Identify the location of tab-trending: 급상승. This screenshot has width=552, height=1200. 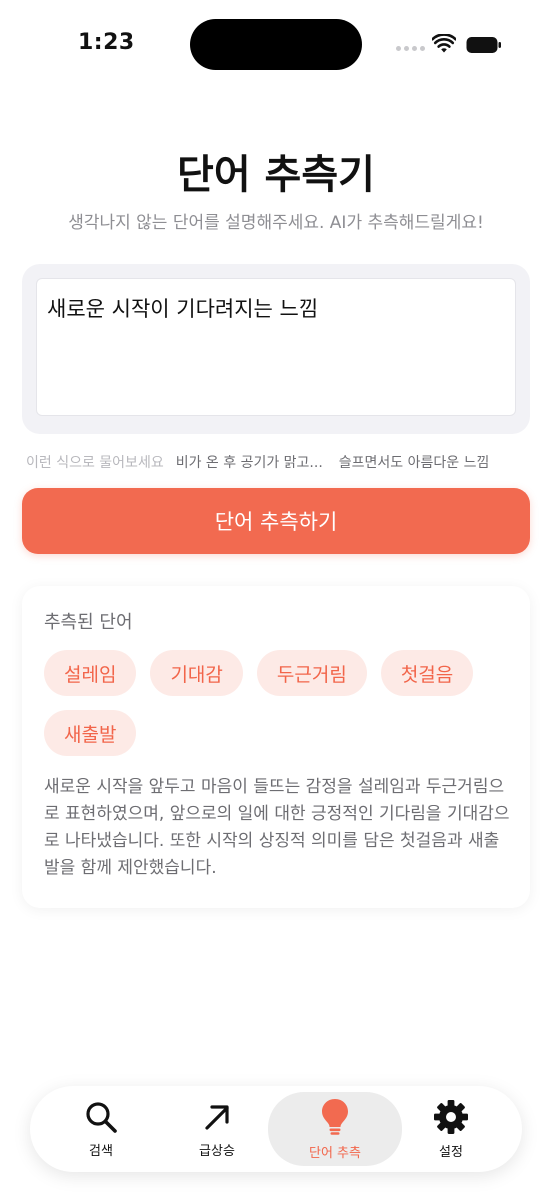
(217, 1129).